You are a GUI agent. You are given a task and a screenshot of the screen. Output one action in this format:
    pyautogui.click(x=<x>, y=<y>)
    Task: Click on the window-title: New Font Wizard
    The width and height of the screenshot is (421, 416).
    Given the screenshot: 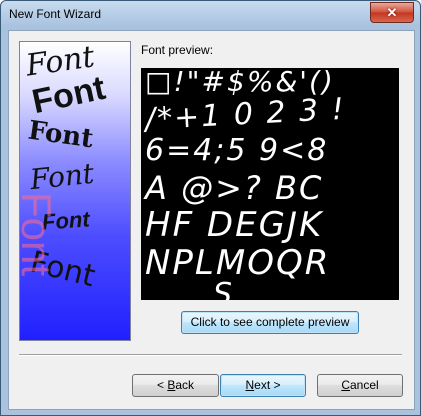 What is the action you would take?
    pyautogui.click(x=55, y=14)
    